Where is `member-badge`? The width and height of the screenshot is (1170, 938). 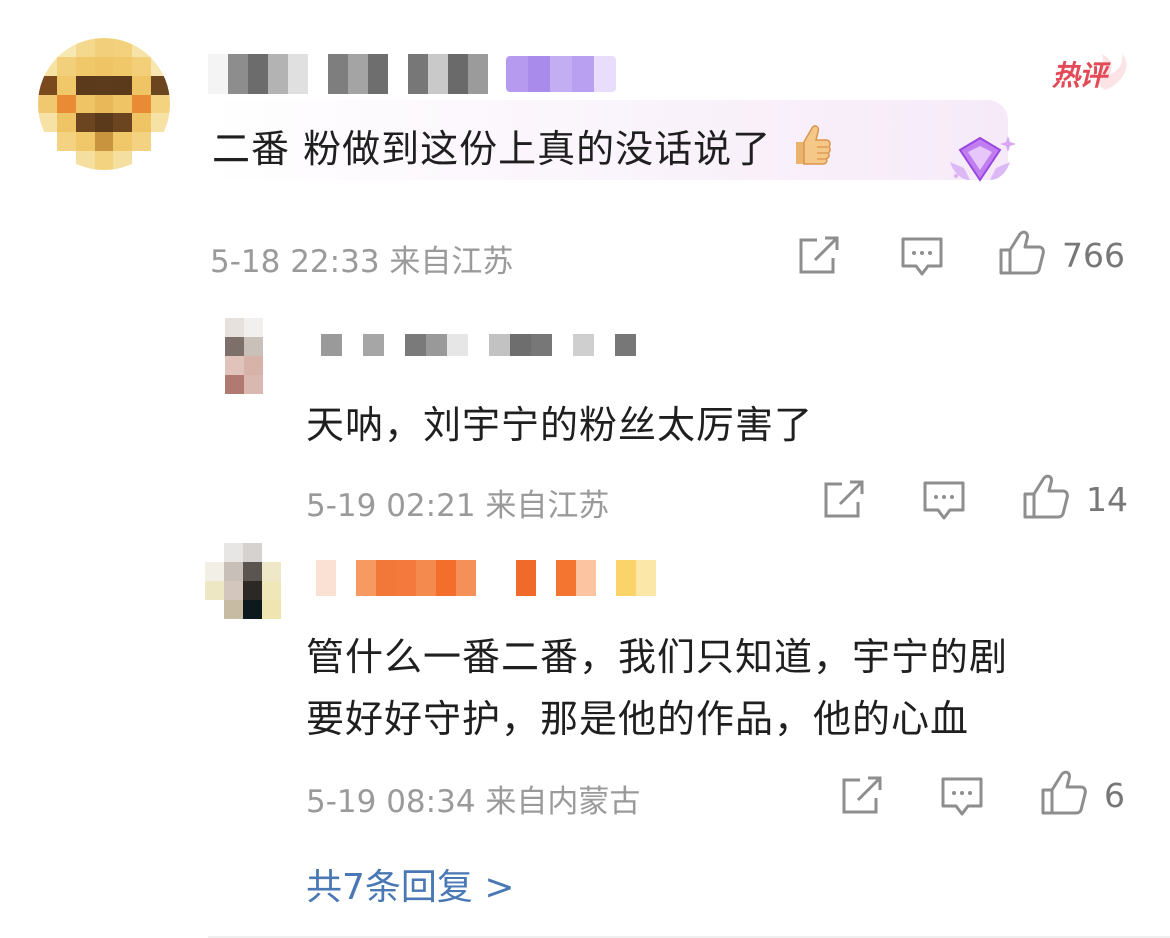
member-badge is located at coordinates (561, 74).